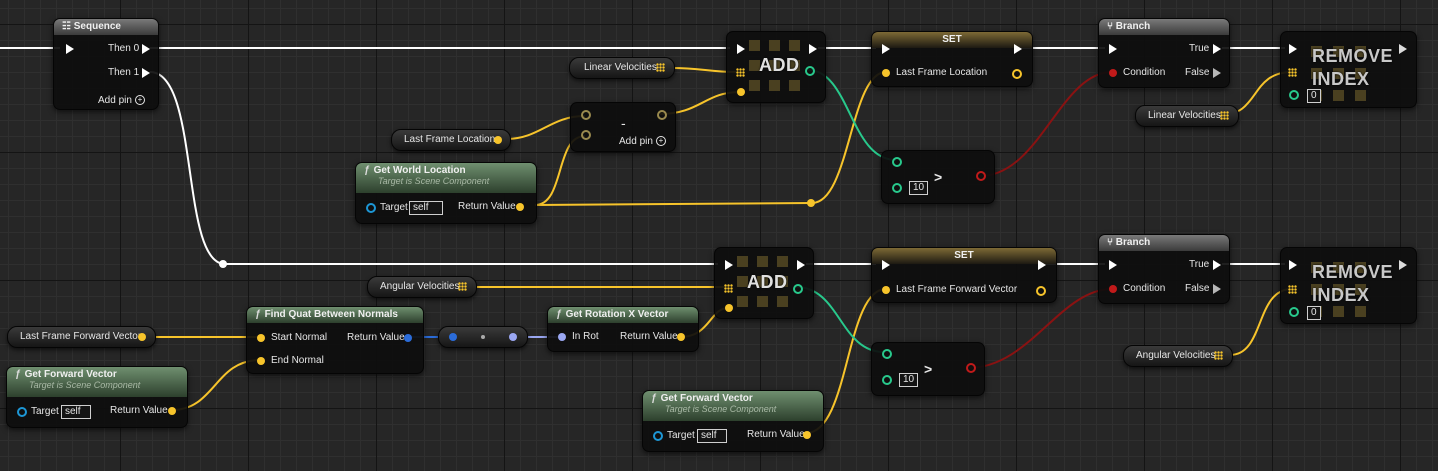  I want to click on sequence-node: ☷ Sequence Then 0 Then 1 Add pin +, so click(106, 64).